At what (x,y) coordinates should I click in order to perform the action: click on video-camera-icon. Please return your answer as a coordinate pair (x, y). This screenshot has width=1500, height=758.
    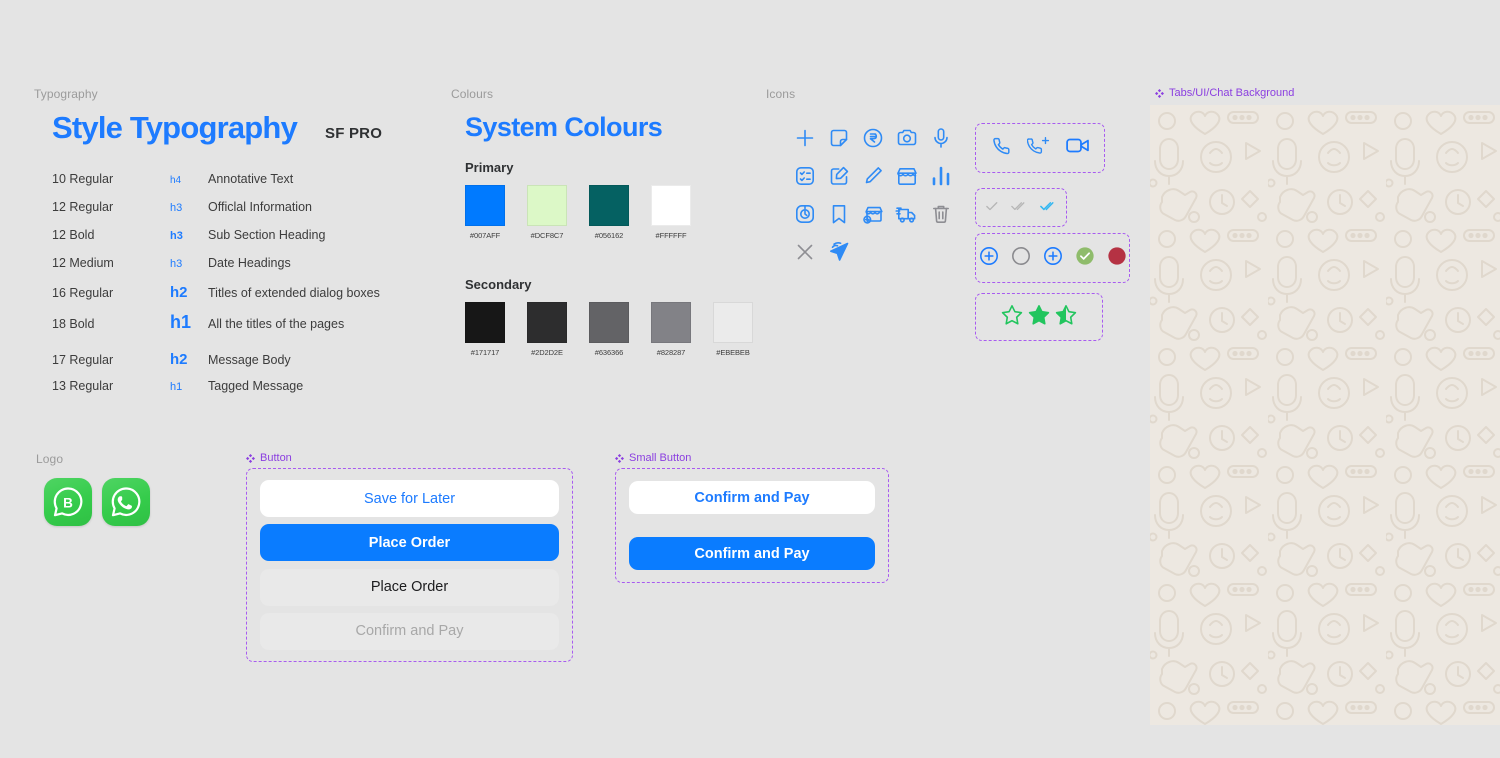
    Looking at the image, I should click on (1078, 148).